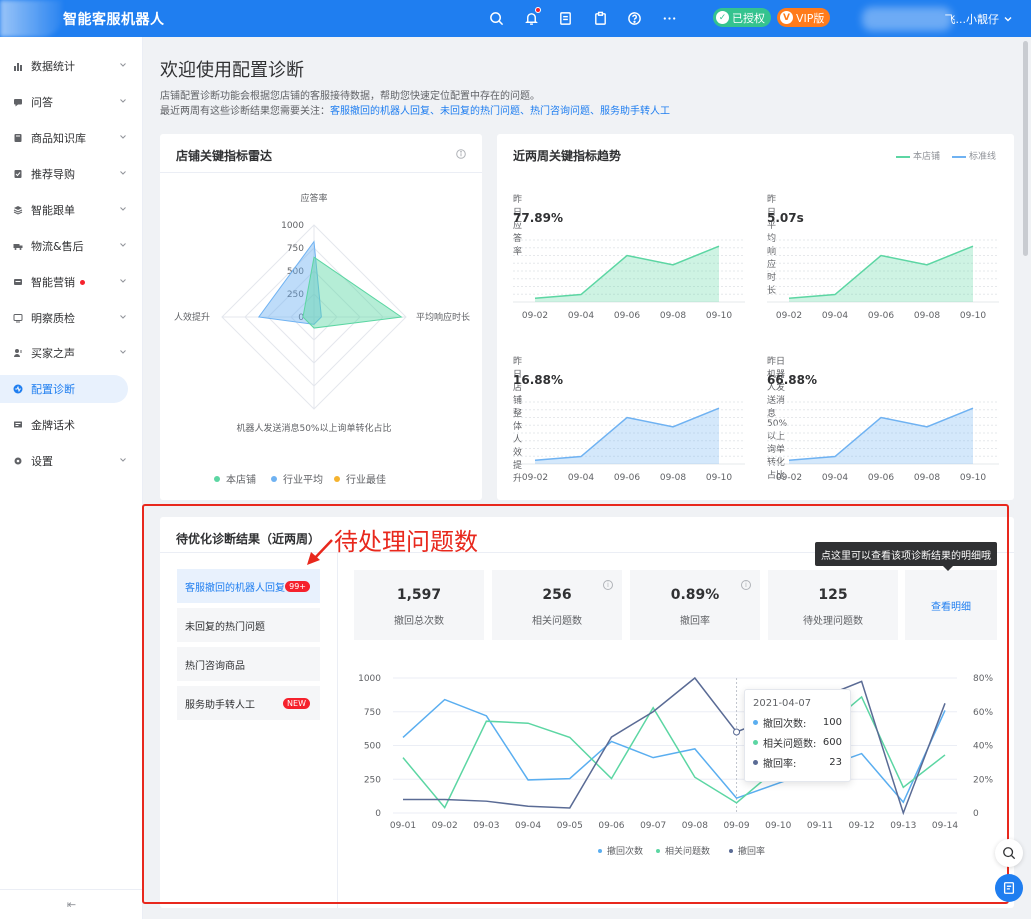  What do you see at coordinates (669, 18) in the screenshot?
I see `more-icon` at bounding box center [669, 18].